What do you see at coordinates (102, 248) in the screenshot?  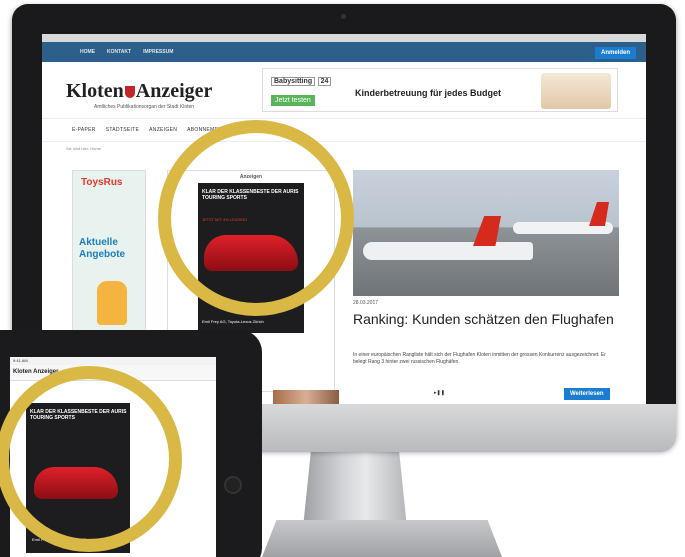 I see `toysrus-text: Aktuelle Angebote` at bounding box center [102, 248].